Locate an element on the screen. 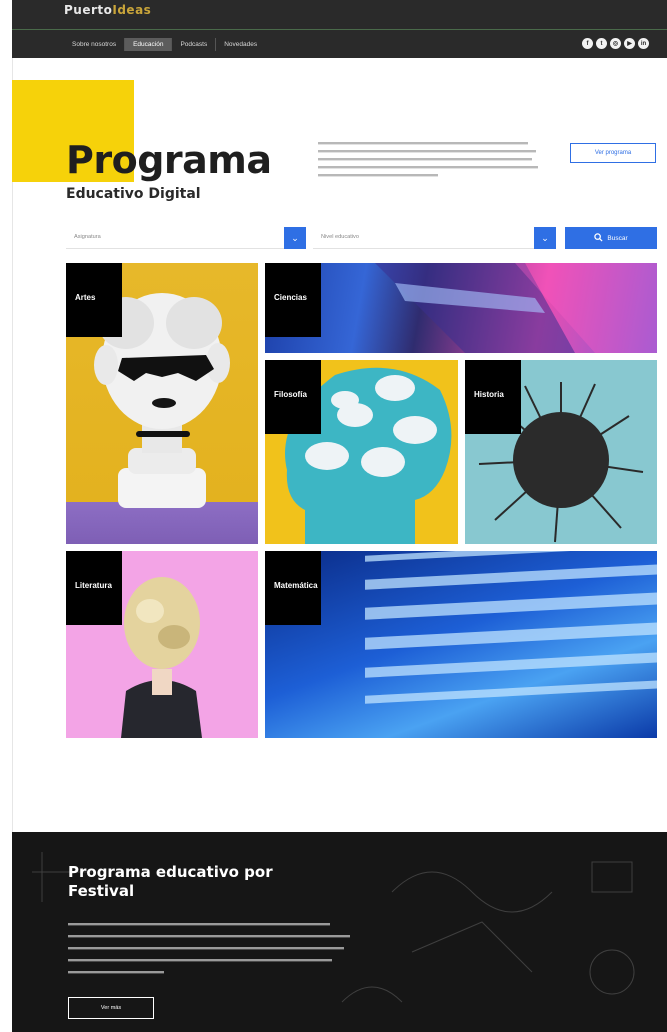 Image resolution: width=667 pixels, height=1032 pixels. page-title: Programa is located at coordinates (169, 160).